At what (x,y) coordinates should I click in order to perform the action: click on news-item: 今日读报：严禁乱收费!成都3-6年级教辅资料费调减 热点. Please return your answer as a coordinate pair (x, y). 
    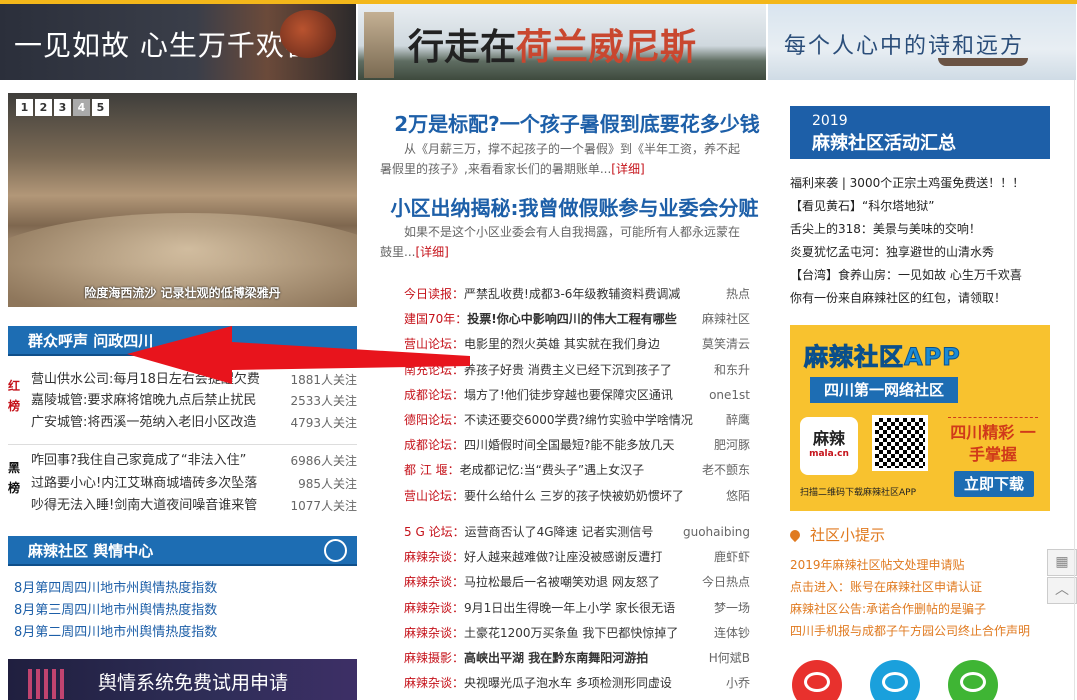
    Looking at the image, I should click on (577, 295).